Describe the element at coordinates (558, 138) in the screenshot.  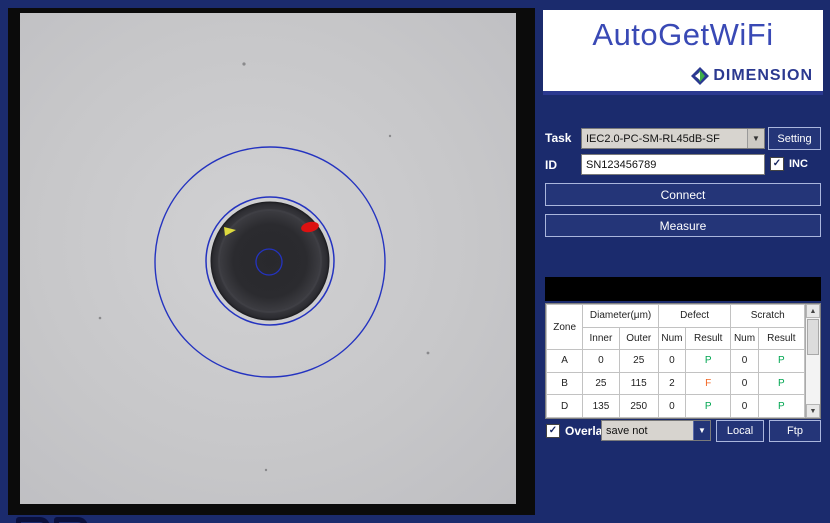
I see `task-label: Task` at that location.